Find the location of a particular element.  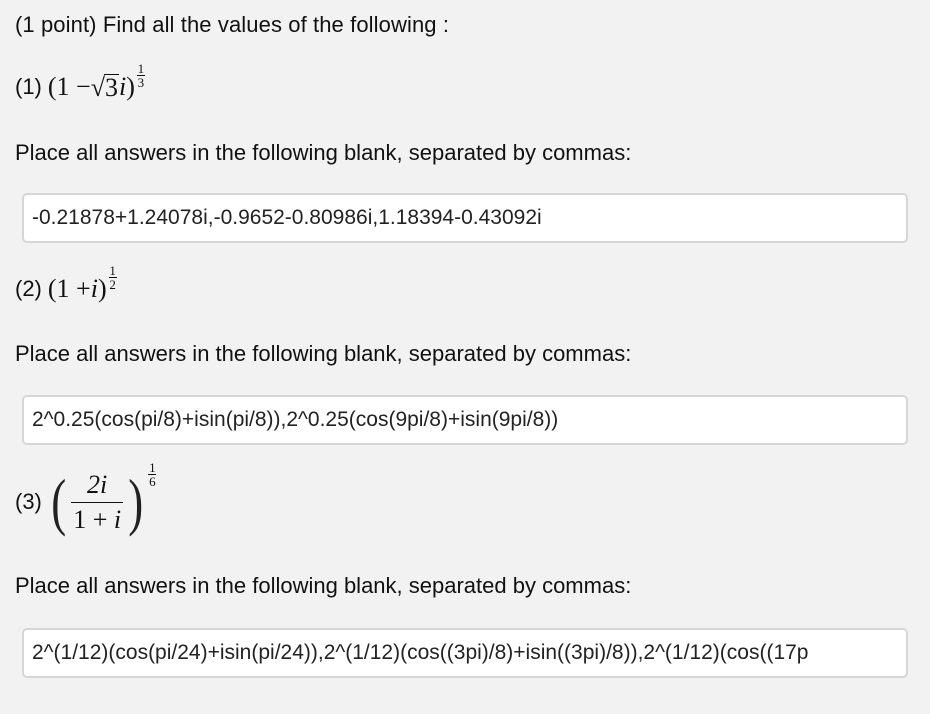

problem-1-open: (1 − is located at coordinates (69, 86).